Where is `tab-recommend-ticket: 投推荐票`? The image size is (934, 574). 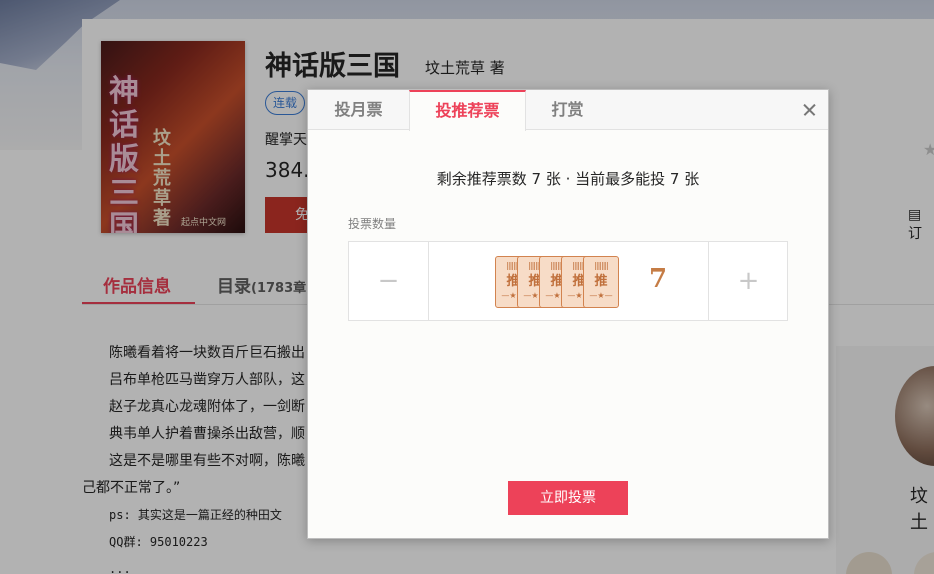 tab-recommend-ticket: 投推荐票 is located at coordinates (467, 110).